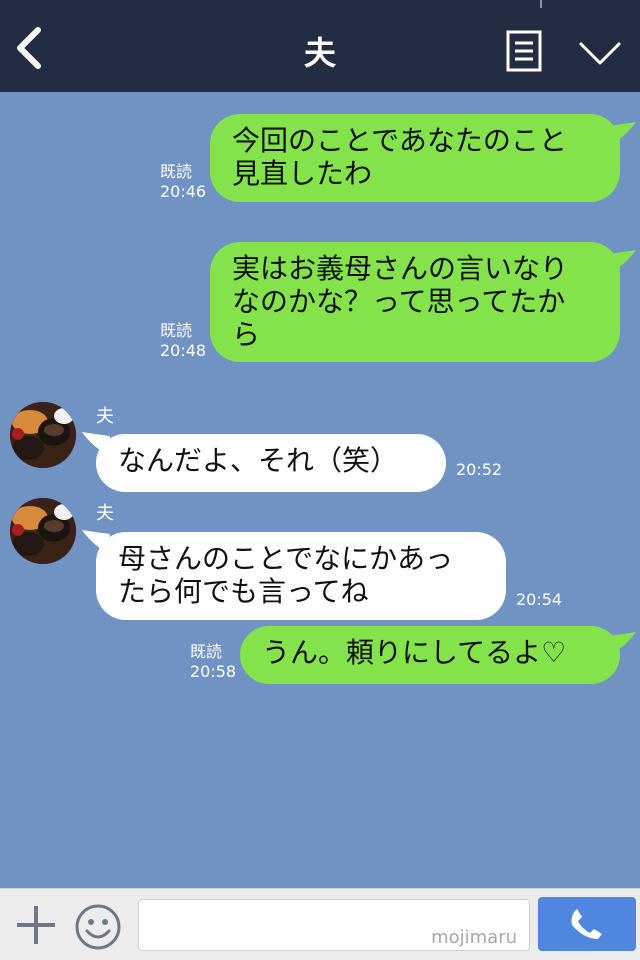  What do you see at coordinates (539, 599) in the screenshot?
I see `message-time: 20:54` at bounding box center [539, 599].